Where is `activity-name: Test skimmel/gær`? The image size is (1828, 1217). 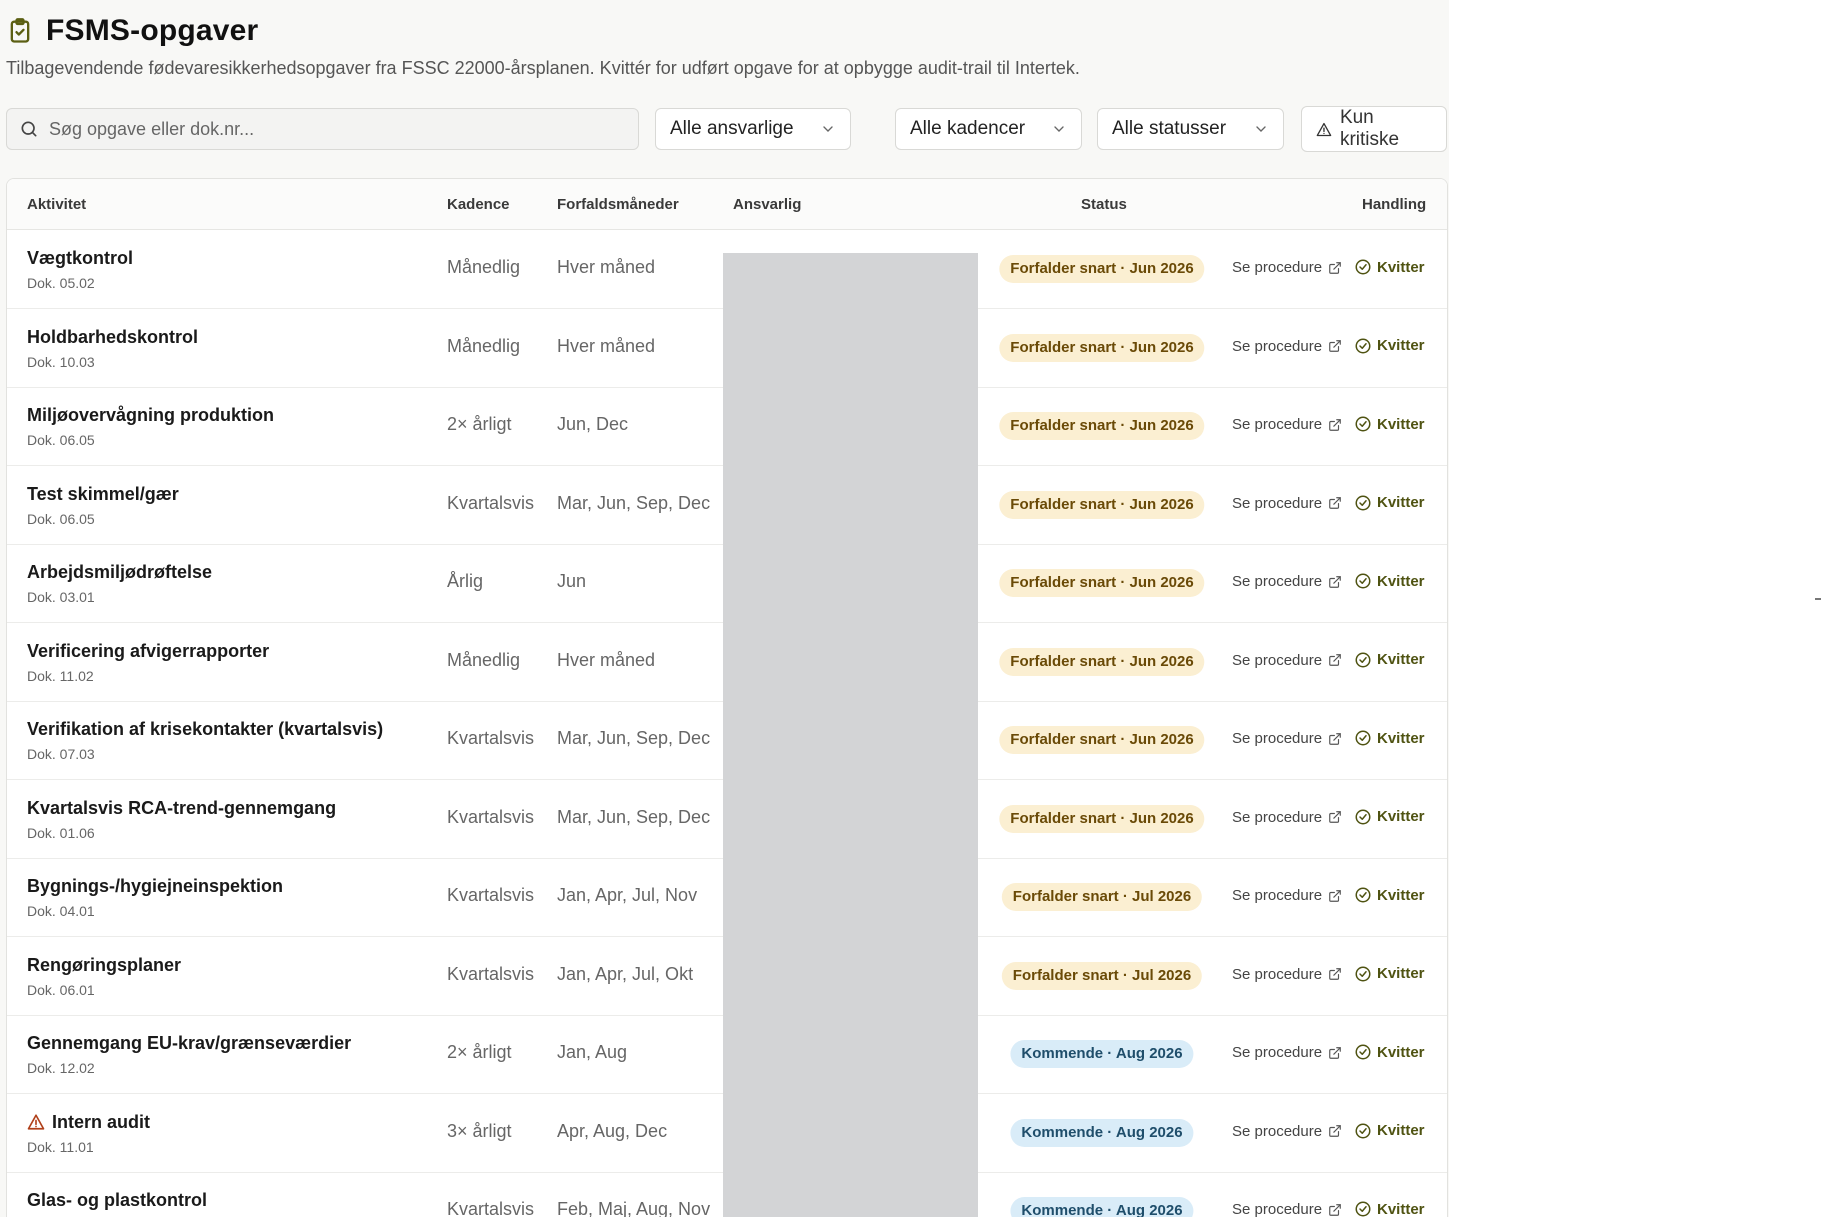 activity-name: Test skimmel/gær is located at coordinates (103, 494).